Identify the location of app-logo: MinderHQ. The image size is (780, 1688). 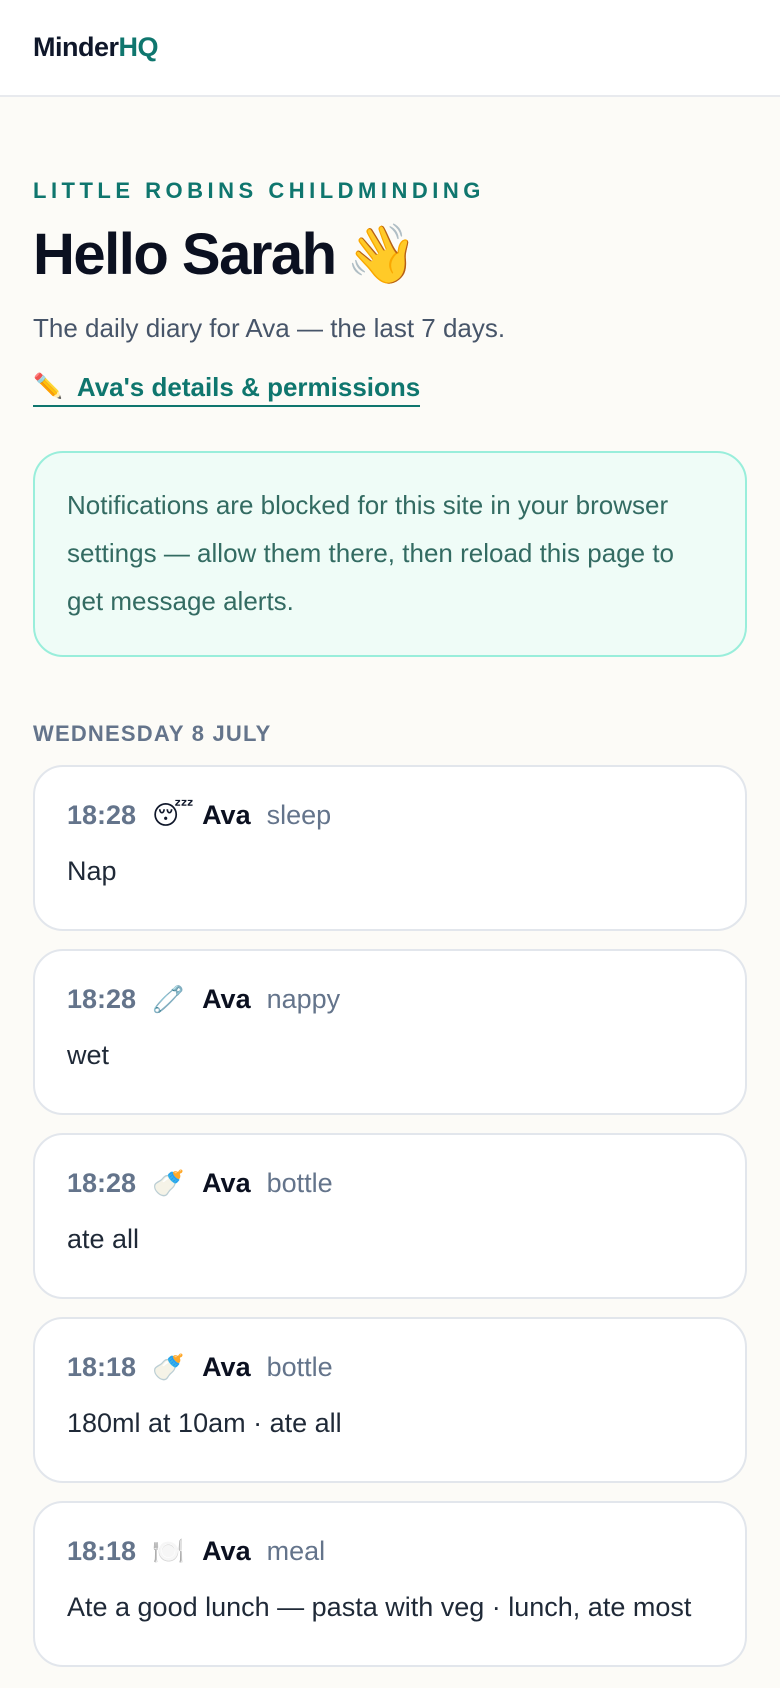
(96, 47).